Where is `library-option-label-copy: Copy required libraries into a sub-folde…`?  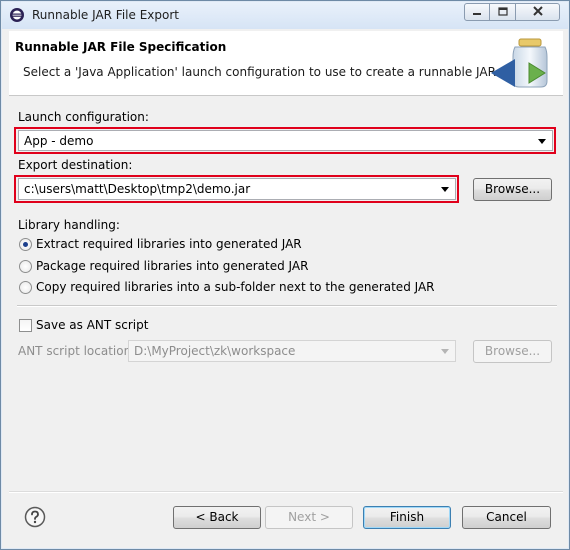 library-option-label-copy: Copy required libraries into a sub-folde… is located at coordinates (235, 287).